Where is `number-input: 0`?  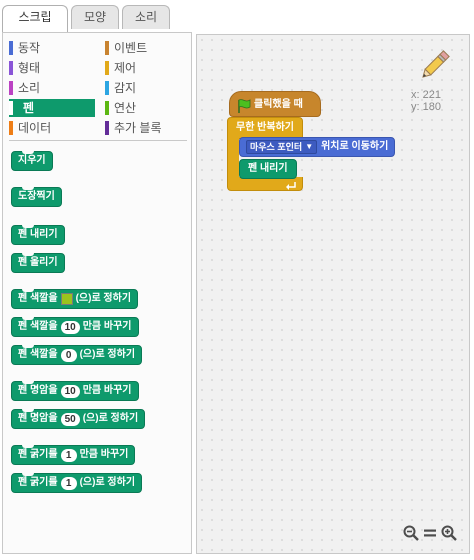 number-input: 0 is located at coordinates (68, 355).